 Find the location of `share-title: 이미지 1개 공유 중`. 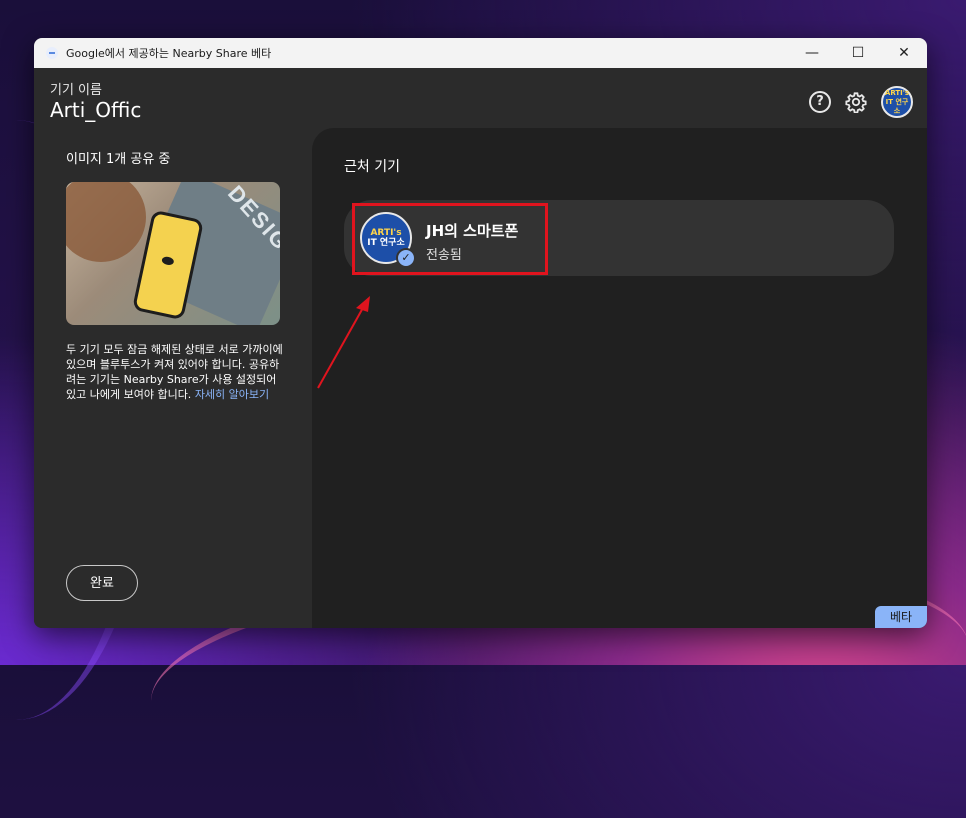

share-title: 이미지 1개 공유 중 is located at coordinates (118, 159).